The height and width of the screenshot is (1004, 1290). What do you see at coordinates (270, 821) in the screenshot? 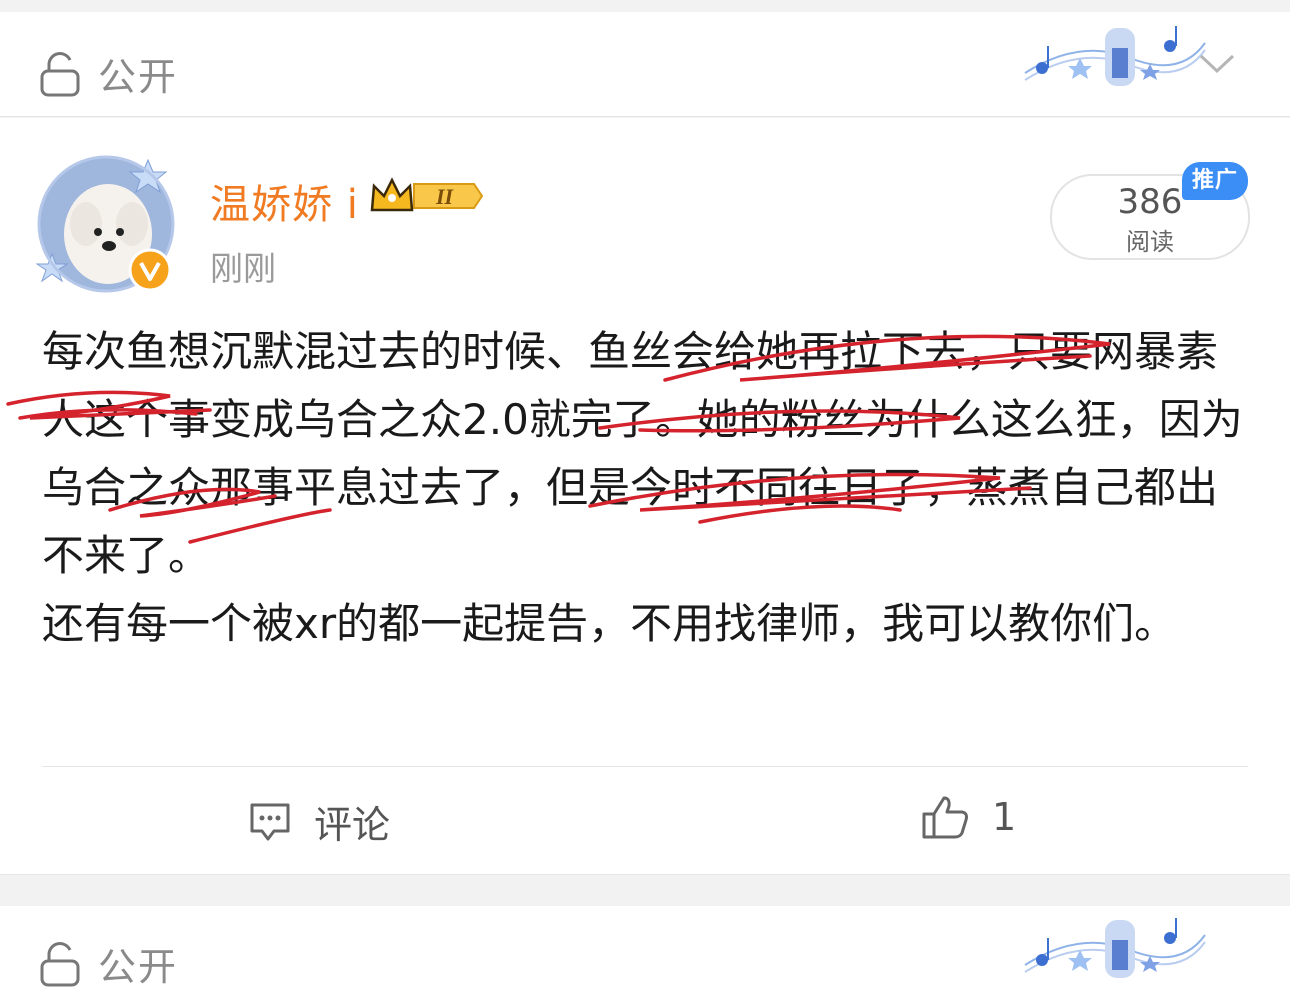
I see `comment-icon` at bounding box center [270, 821].